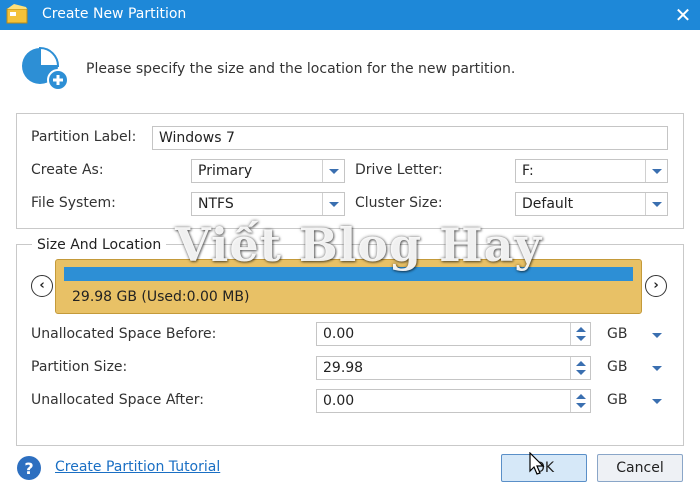  I want to click on help-icon: ?, so click(29, 468).